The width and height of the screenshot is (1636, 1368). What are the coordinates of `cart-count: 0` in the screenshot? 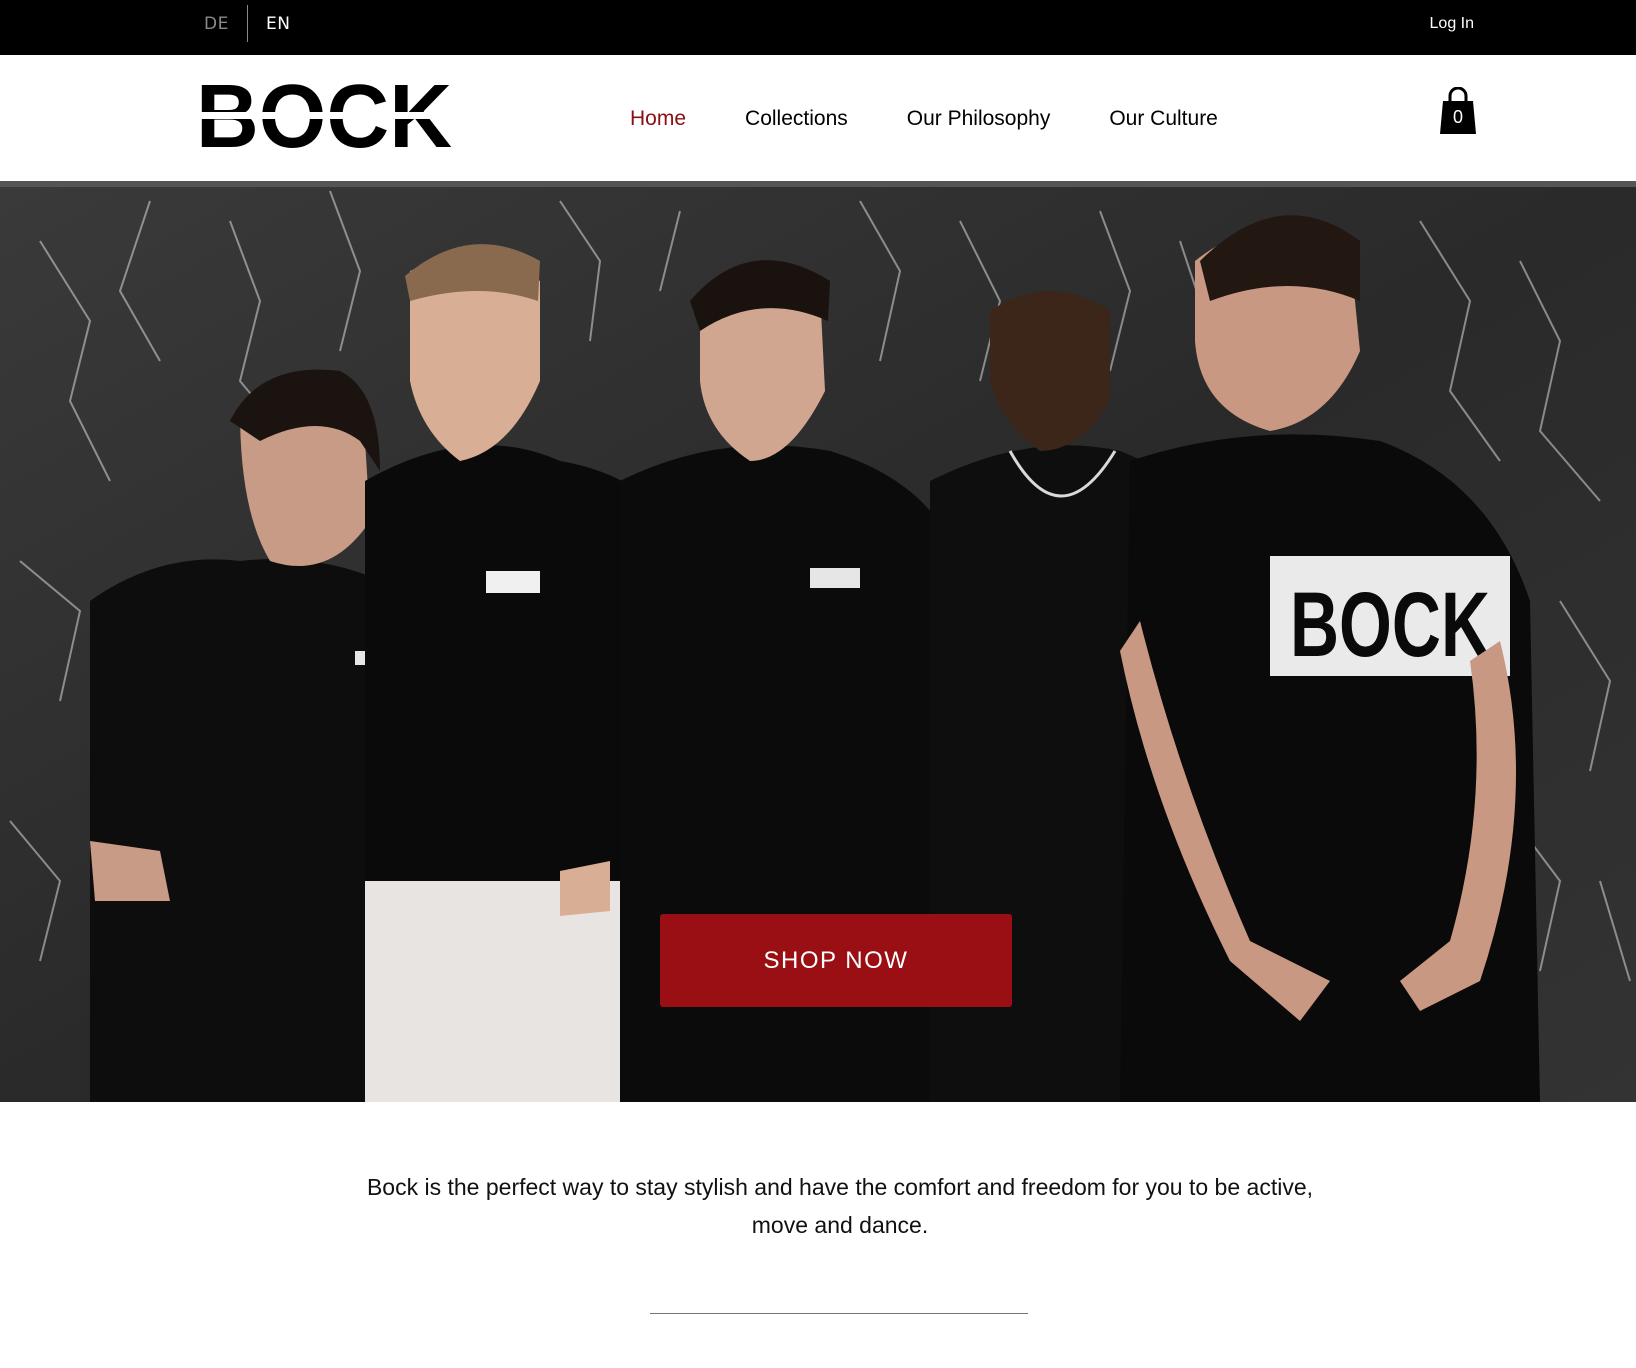 It's located at (1457, 117).